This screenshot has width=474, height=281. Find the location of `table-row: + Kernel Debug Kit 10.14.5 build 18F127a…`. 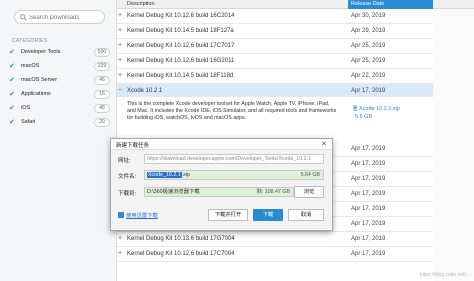

table-row: + Kernel Debug Kit 10.14.5 build 18F127a… is located at coordinates (275, 31).